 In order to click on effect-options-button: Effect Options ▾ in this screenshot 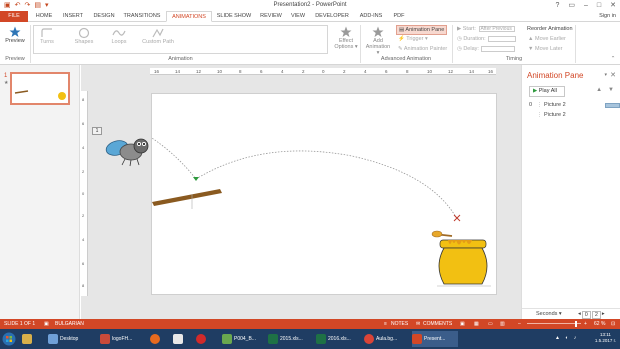, I will do `click(346, 38)`.